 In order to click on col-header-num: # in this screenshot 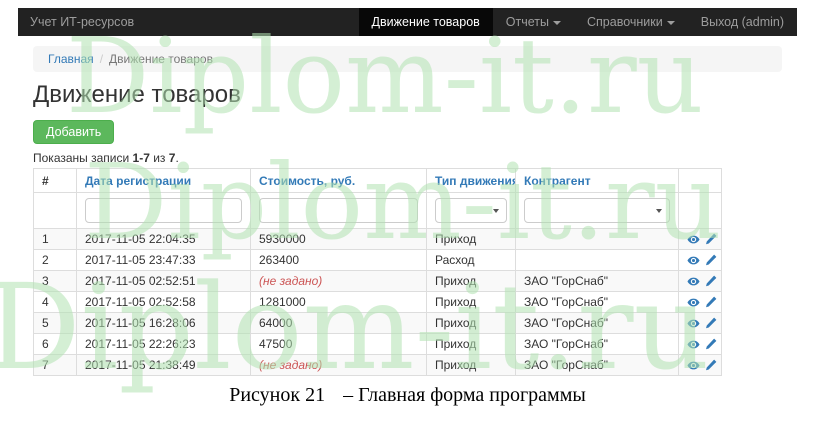, I will do `click(55, 180)`.